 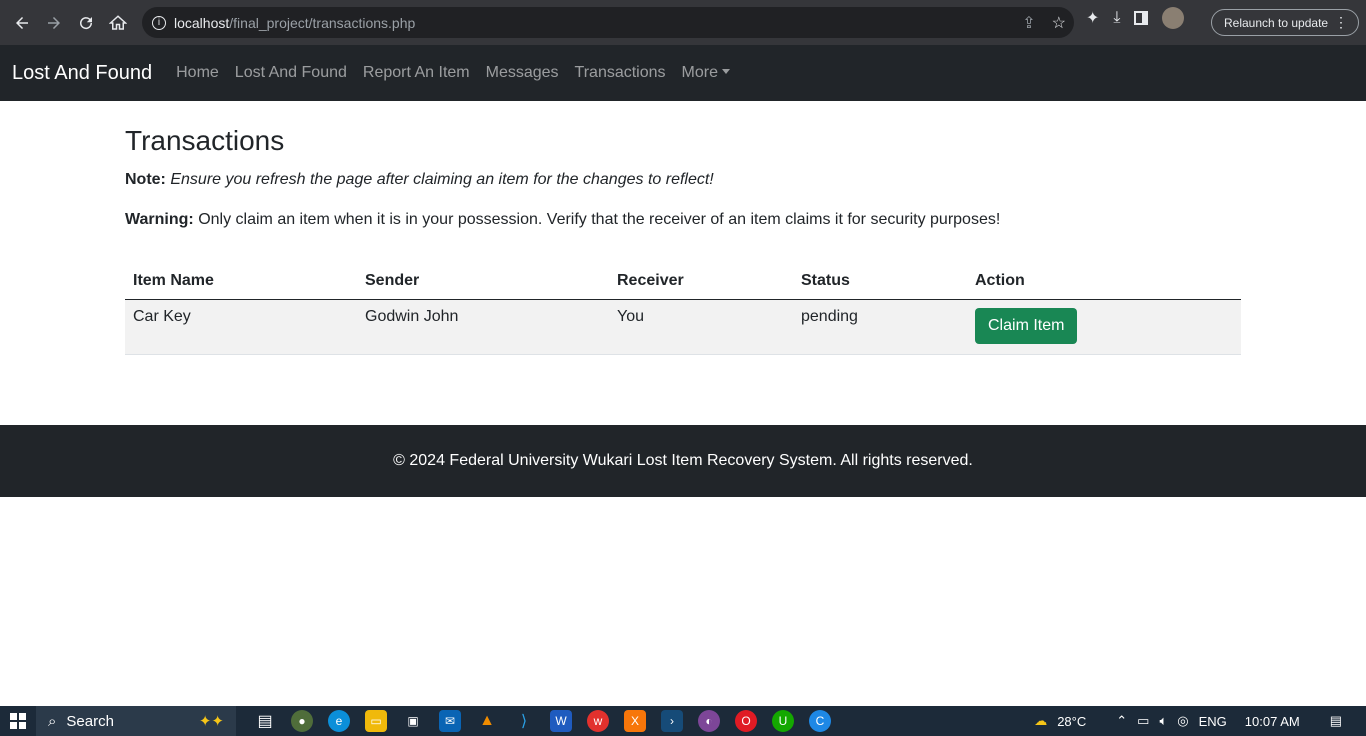 I want to click on volume-icon: 🔈︎, so click(x=1163, y=721).